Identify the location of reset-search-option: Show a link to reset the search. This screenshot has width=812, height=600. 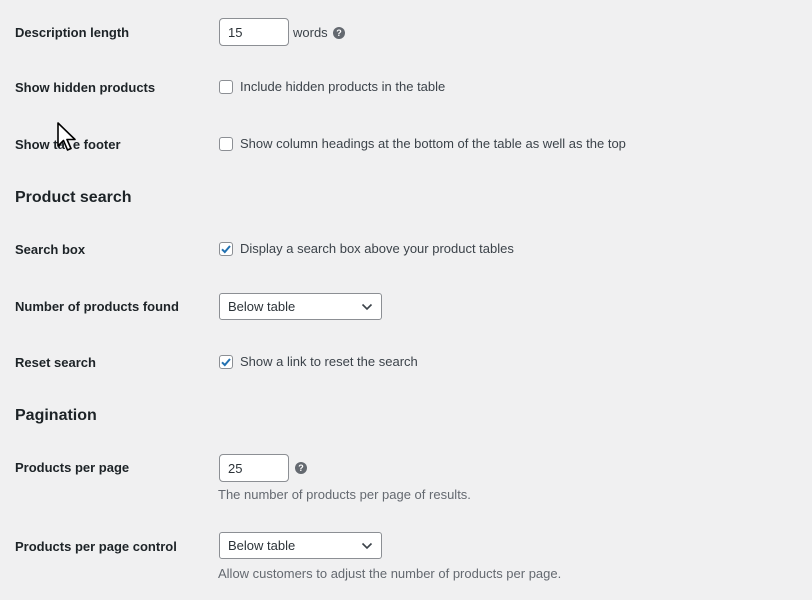
(318, 361).